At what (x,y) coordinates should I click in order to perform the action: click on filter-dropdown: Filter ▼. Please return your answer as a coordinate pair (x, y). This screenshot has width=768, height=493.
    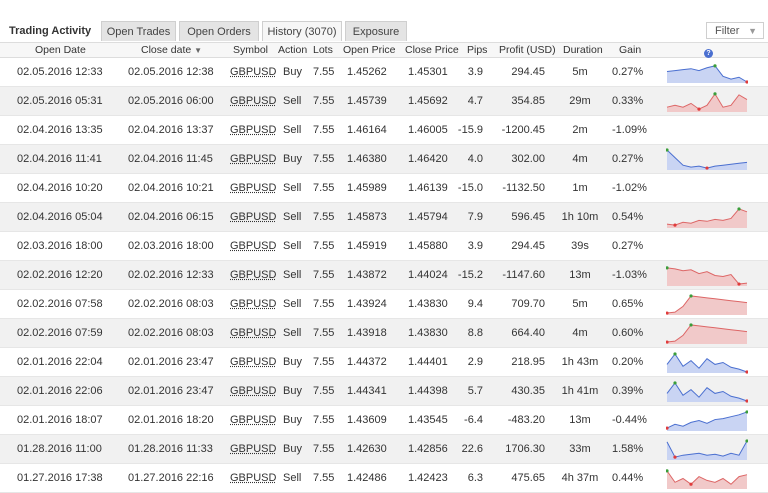
    Looking at the image, I should click on (735, 30).